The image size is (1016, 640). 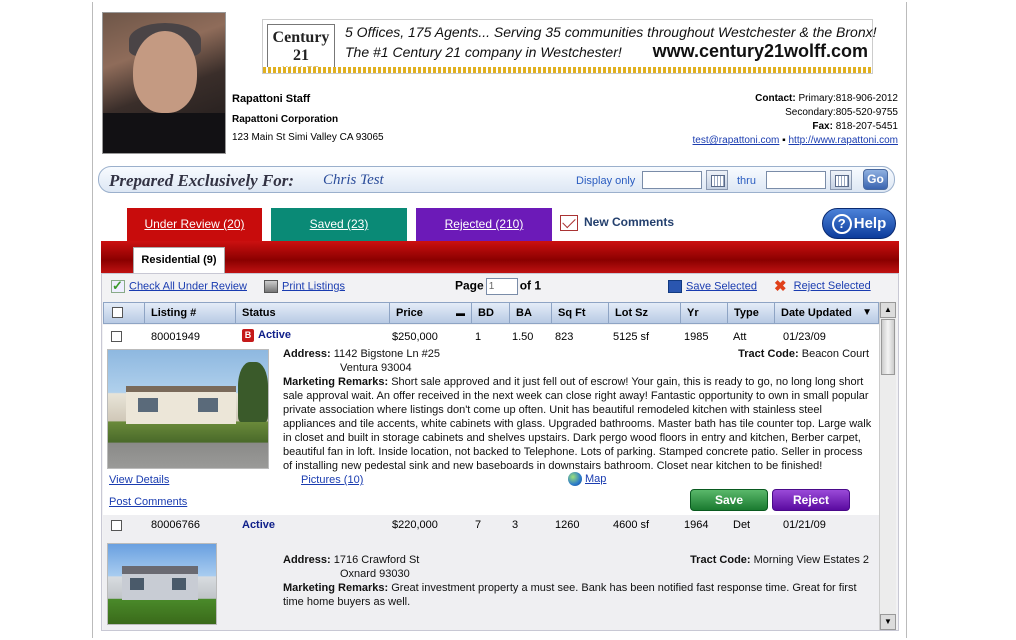 What do you see at coordinates (375, 574) in the screenshot?
I see `address-line2: Oxnard 93030` at bounding box center [375, 574].